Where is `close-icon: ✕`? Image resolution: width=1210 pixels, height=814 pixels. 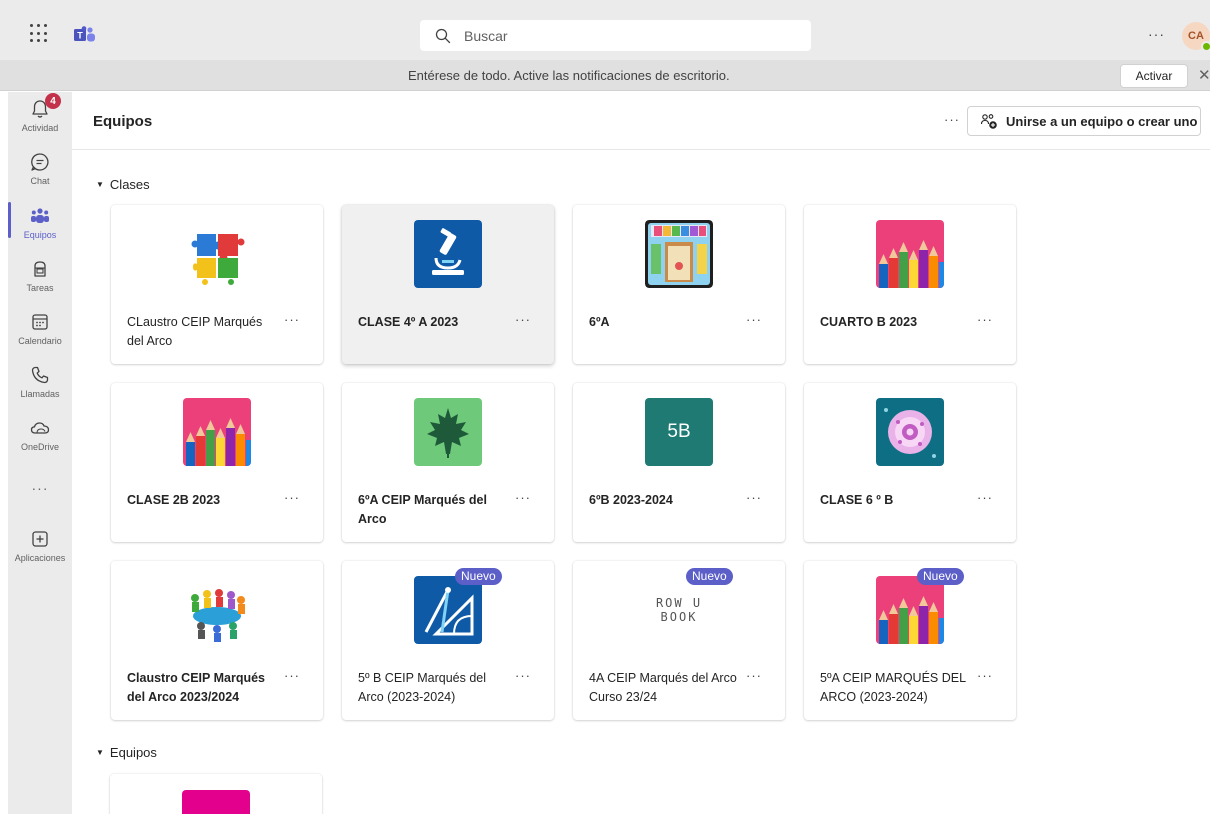
close-icon: ✕ is located at coordinates (1204, 75).